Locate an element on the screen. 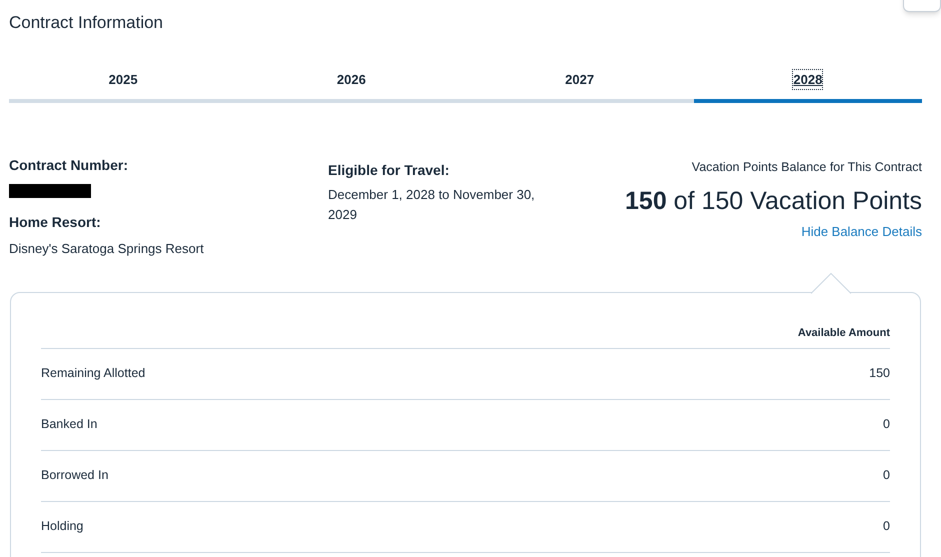 This screenshot has width=941, height=557. row-label: Holding is located at coordinates (62, 527).